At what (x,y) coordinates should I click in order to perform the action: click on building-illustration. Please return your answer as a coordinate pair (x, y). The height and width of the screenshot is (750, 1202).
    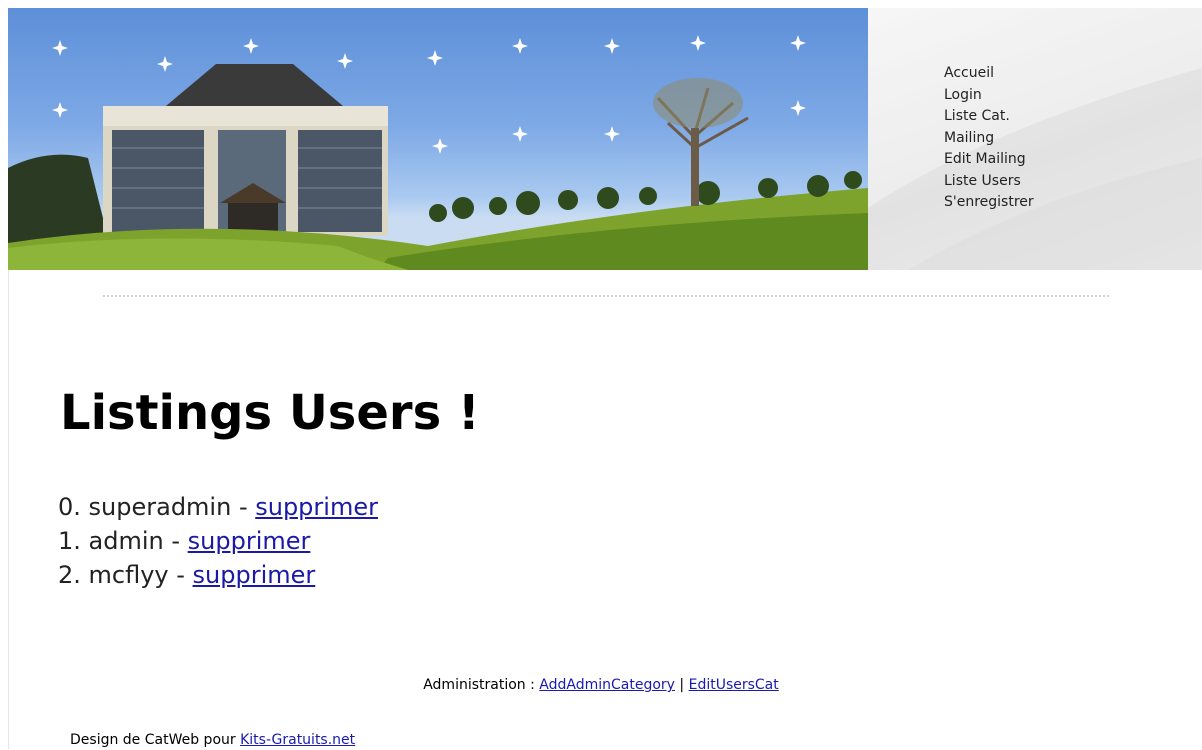
    Looking at the image, I should click on (245, 150).